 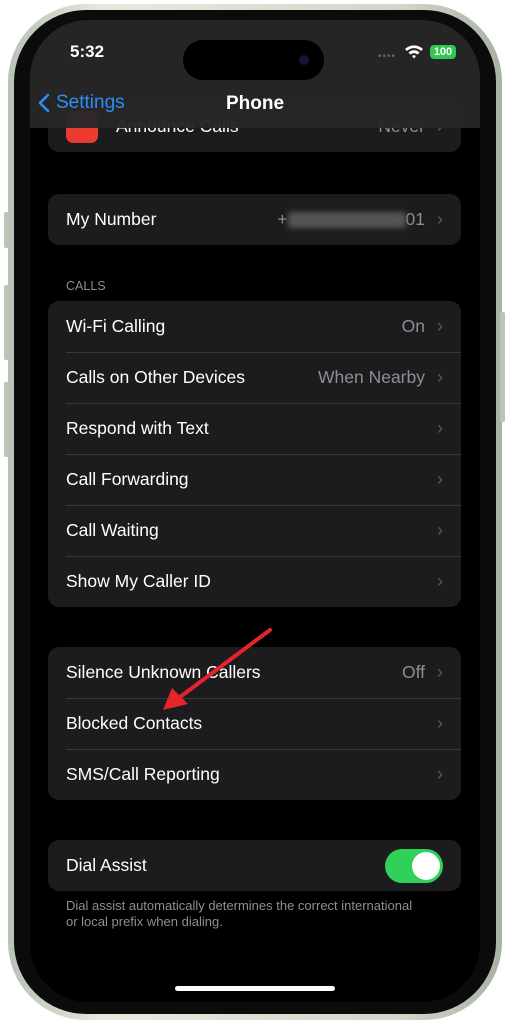 What do you see at coordinates (255, 103) in the screenshot?
I see `page-title: Phone` at bounding box center [255, 103].